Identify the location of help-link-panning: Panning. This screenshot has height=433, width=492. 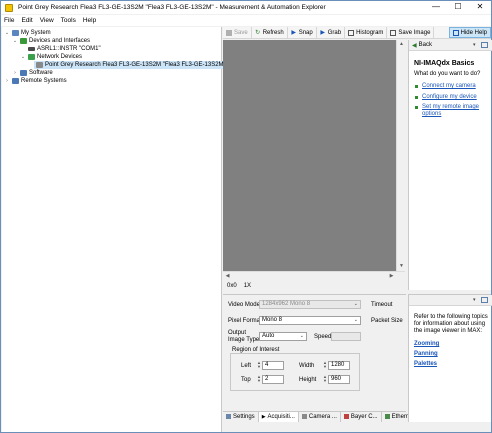
(426, 354).